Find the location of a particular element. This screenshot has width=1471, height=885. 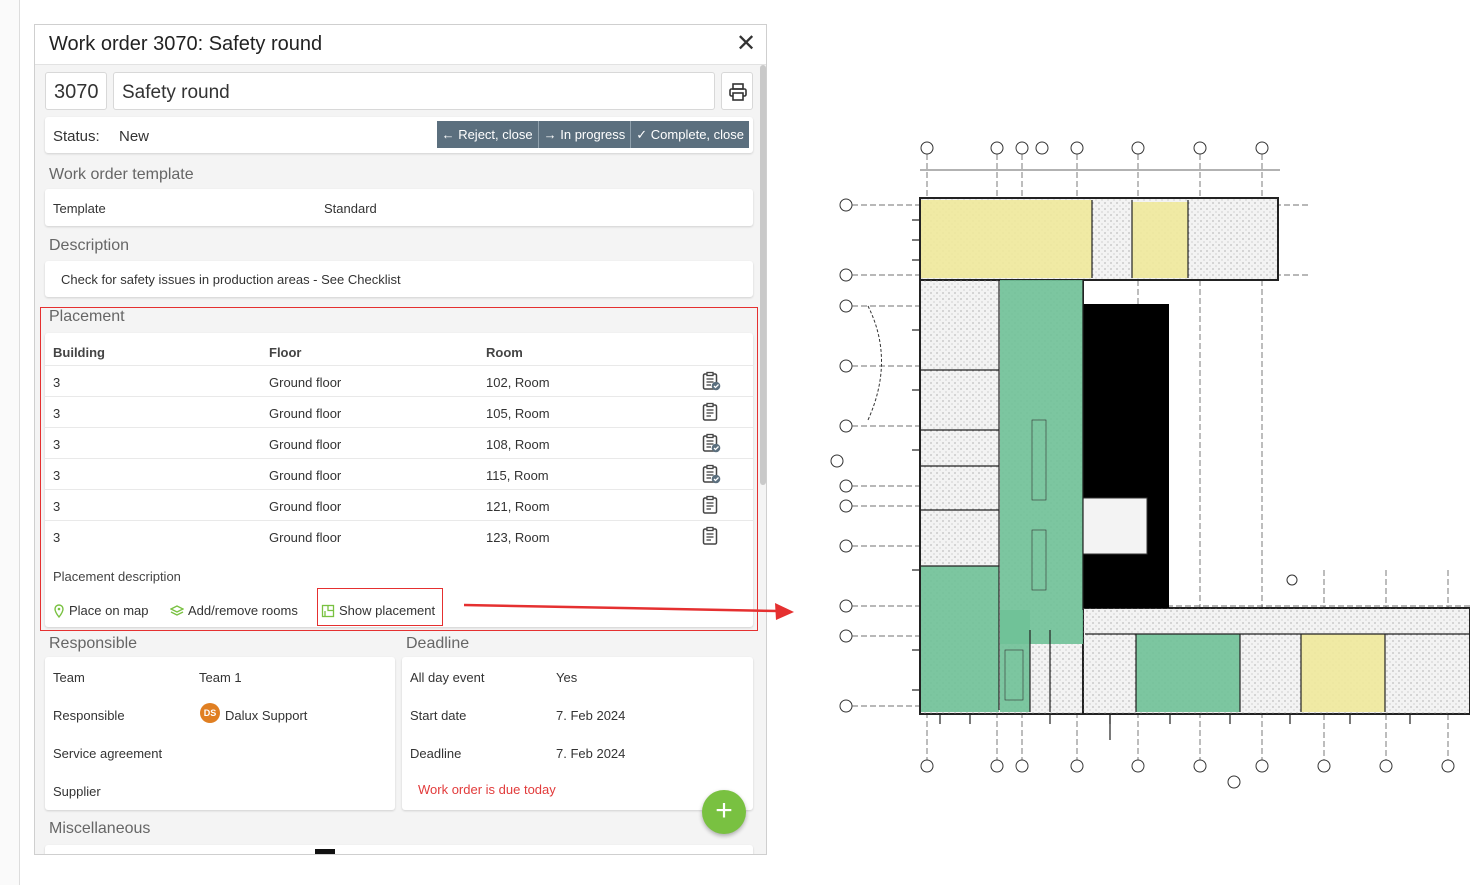

avatar: DS is located at coordinates (210, 713).